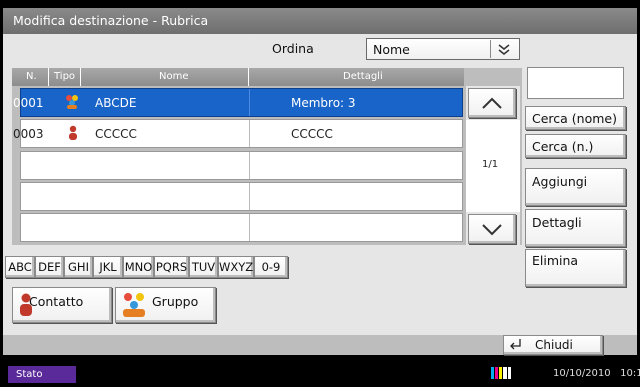  I want to click on group-filter-button: Gruppo, so click(165, 305).